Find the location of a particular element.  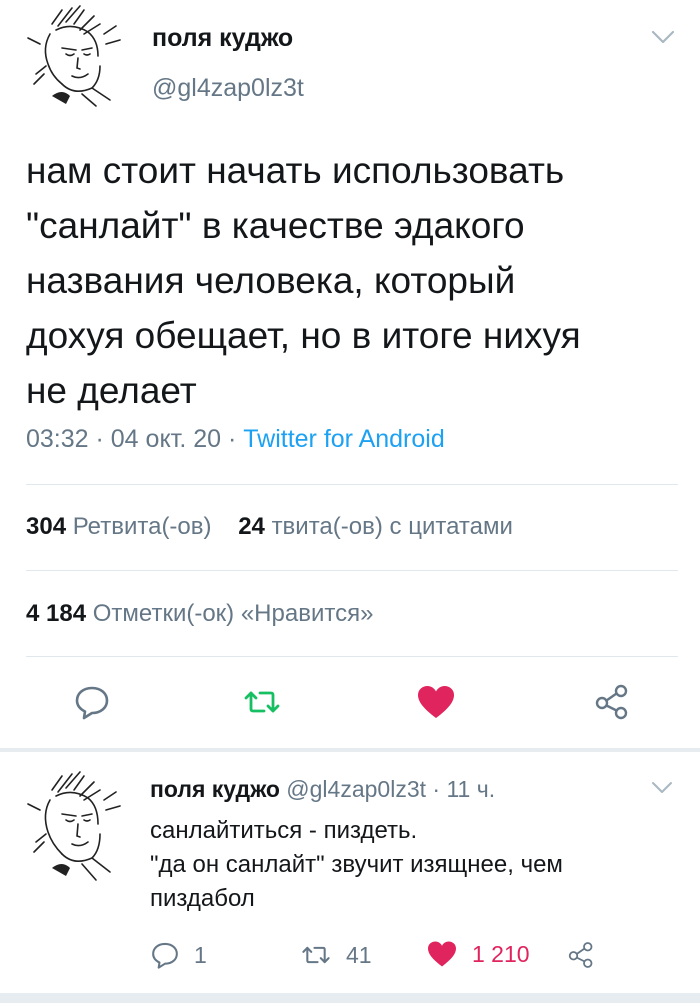

tweet-meta: 03:32 · 04 окт. 20 · Twitter for Android is located at coordinates (235, 439).